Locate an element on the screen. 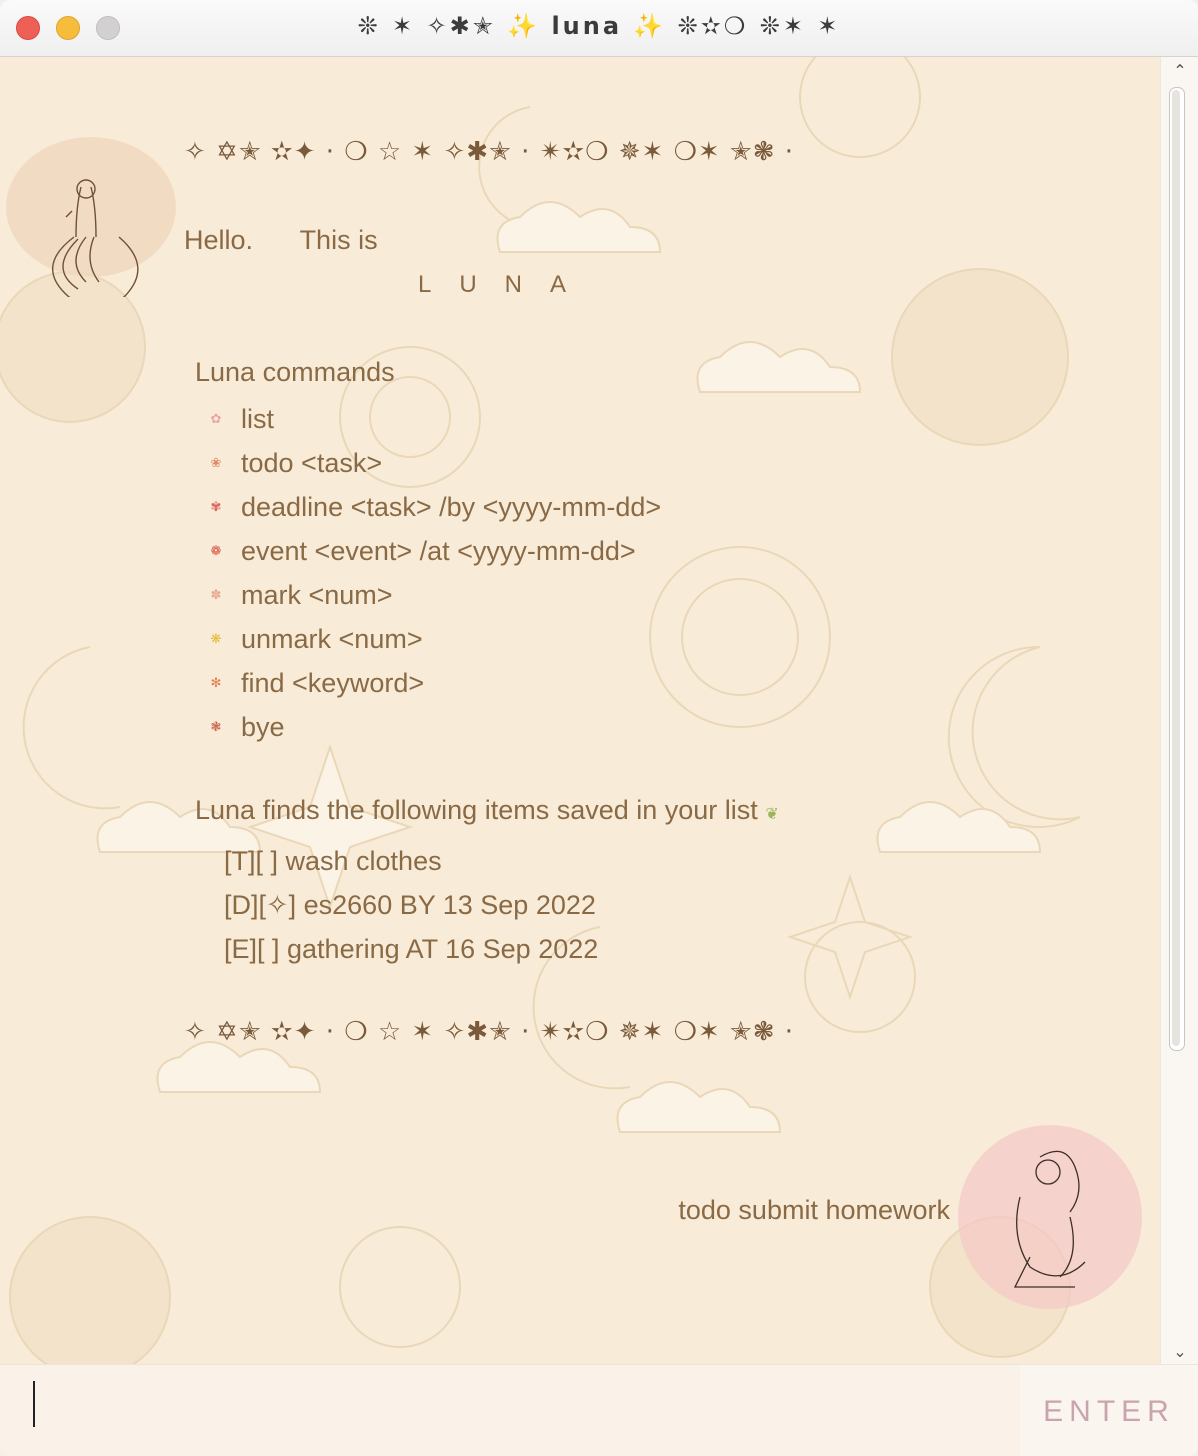 The image size is (1198, 1456). list-item: ❃ bye is located at coordinates (433, 727).